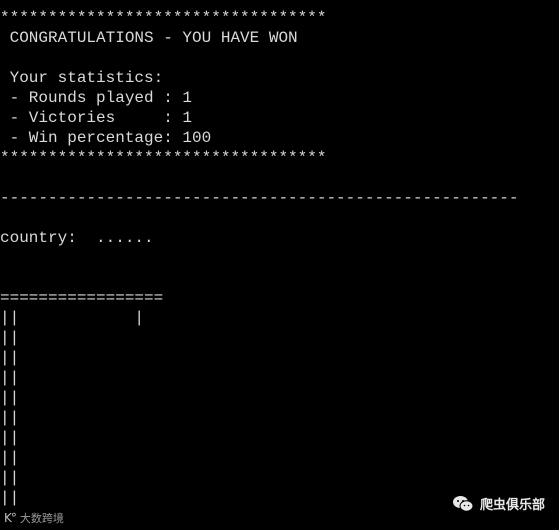 This screenshot has width=559, height=530. Describe the element at coordinates (512, 505) in the screenshot. I see `watermark-right-text: 爬虫俱乐部` at that location.